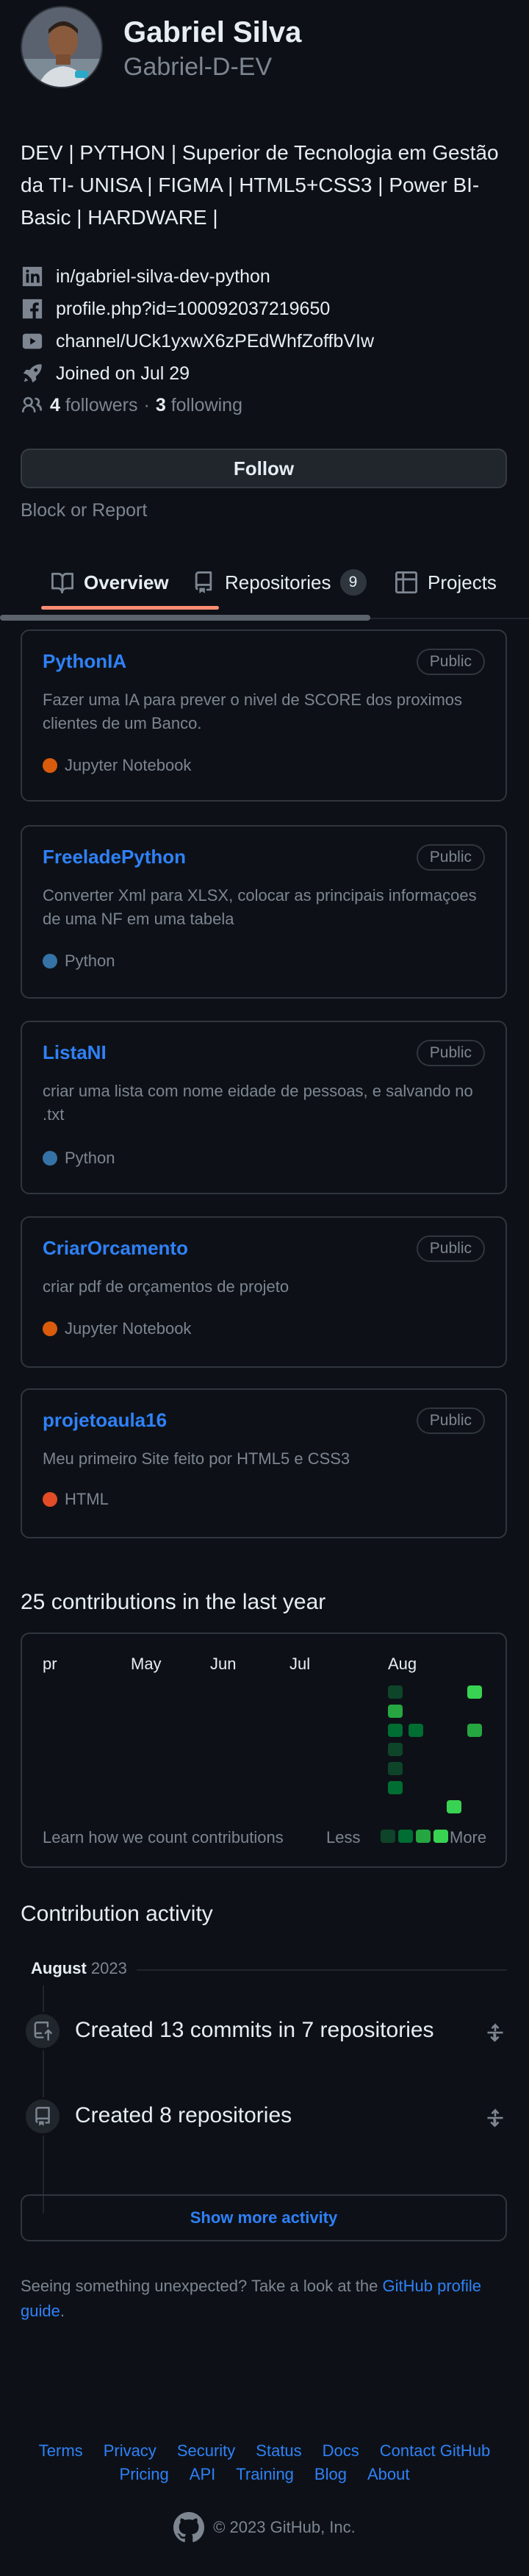  What do you see at coordinates (76, 1499) in the screenshot?
I see `repo-language: HTML` at bounding box center [76, 1499].